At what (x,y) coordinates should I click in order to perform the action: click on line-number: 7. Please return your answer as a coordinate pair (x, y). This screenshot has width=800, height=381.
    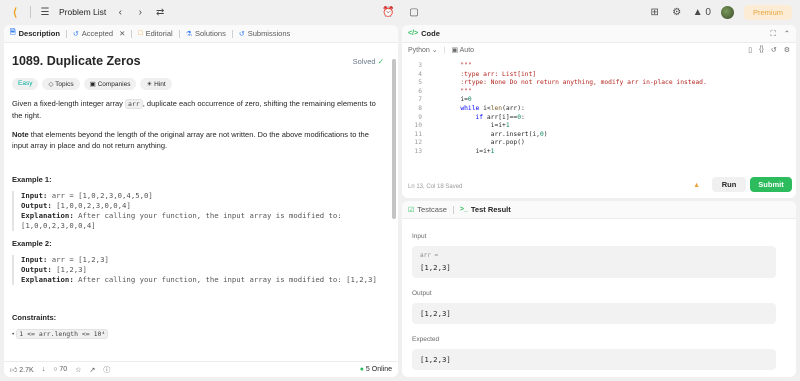
    Looking at the image, I should click on (420, 100).